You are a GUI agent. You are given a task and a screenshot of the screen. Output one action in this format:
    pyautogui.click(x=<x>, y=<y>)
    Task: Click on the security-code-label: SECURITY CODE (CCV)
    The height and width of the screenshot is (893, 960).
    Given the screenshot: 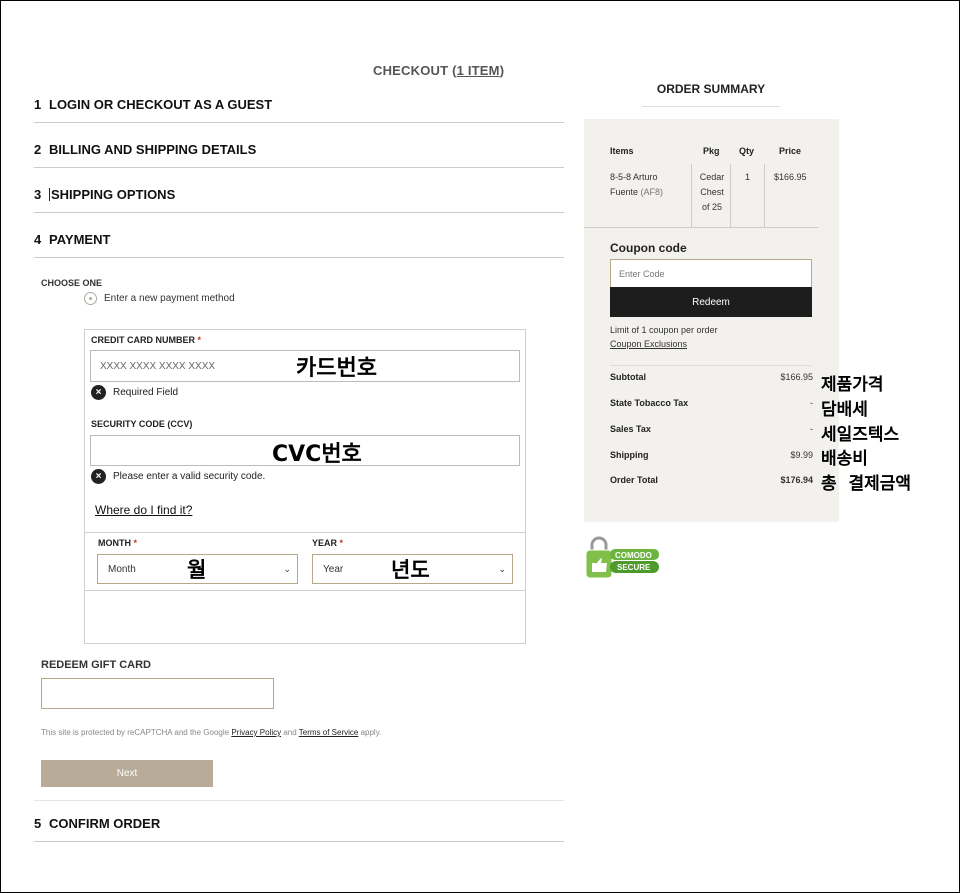 What is the action you would take?
    pyautogui.click(x=142, y=424)
    